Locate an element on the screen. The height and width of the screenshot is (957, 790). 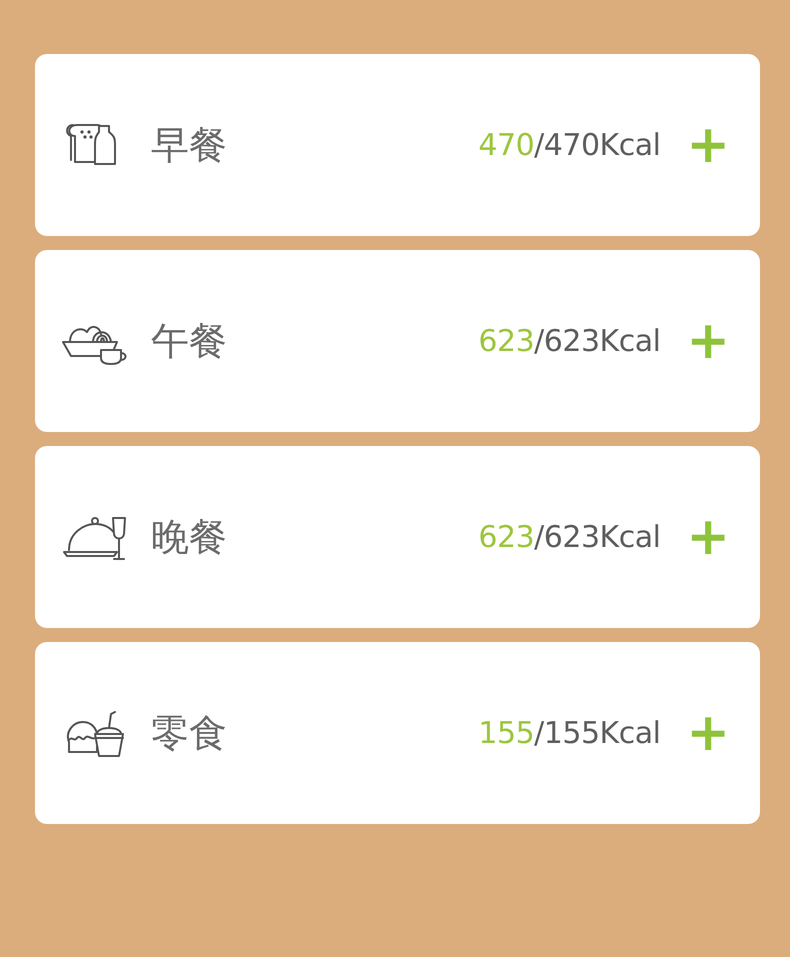
calorie-count: 470/470Kcal is located at coordinates (569, 145).